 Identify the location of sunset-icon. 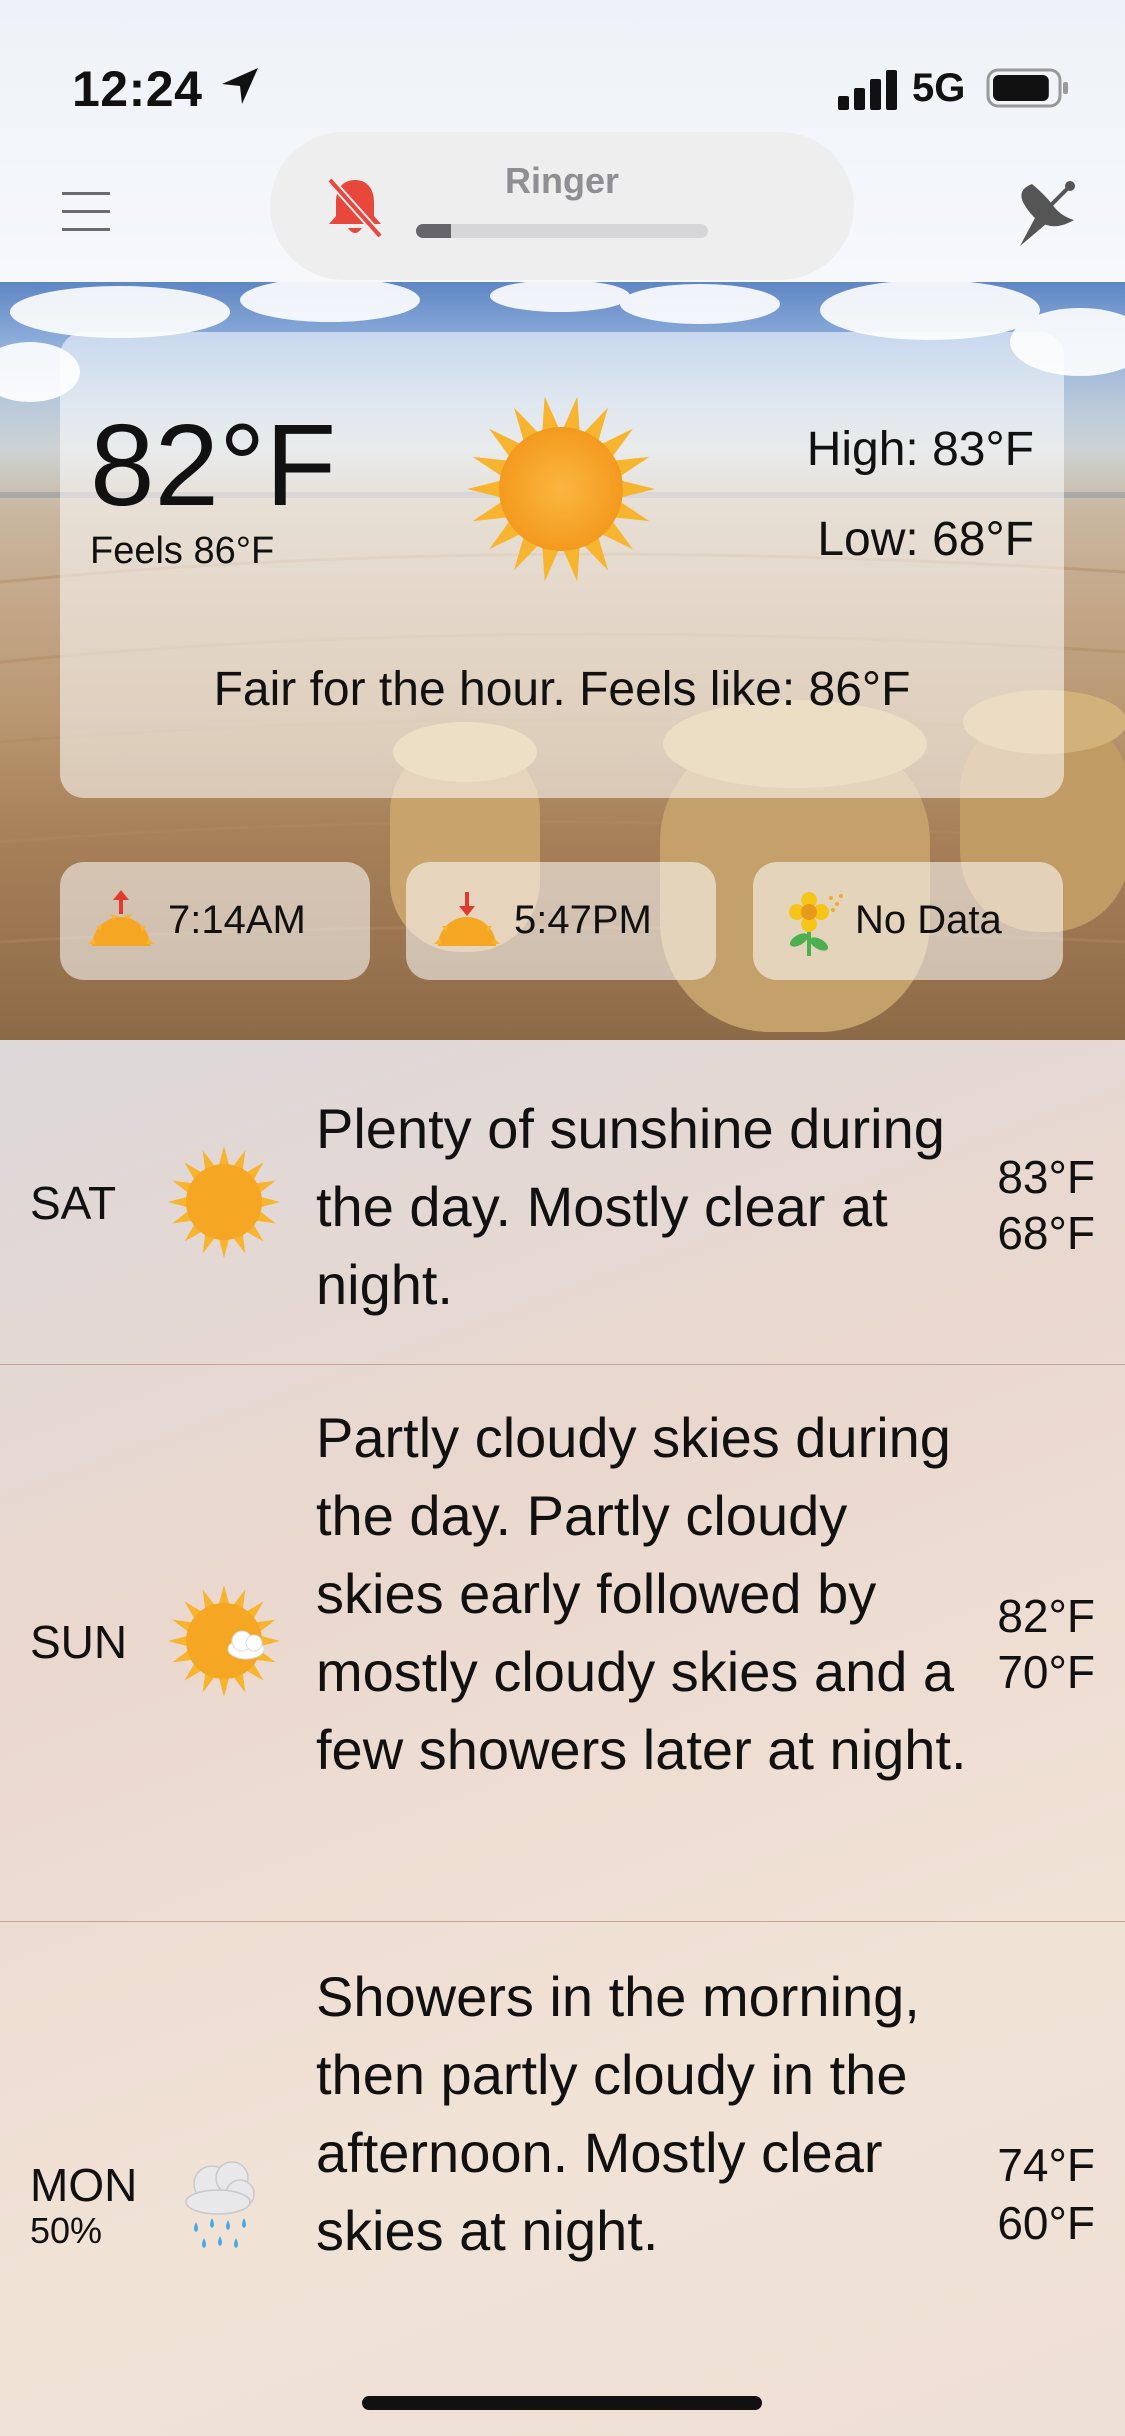
(467, 919).